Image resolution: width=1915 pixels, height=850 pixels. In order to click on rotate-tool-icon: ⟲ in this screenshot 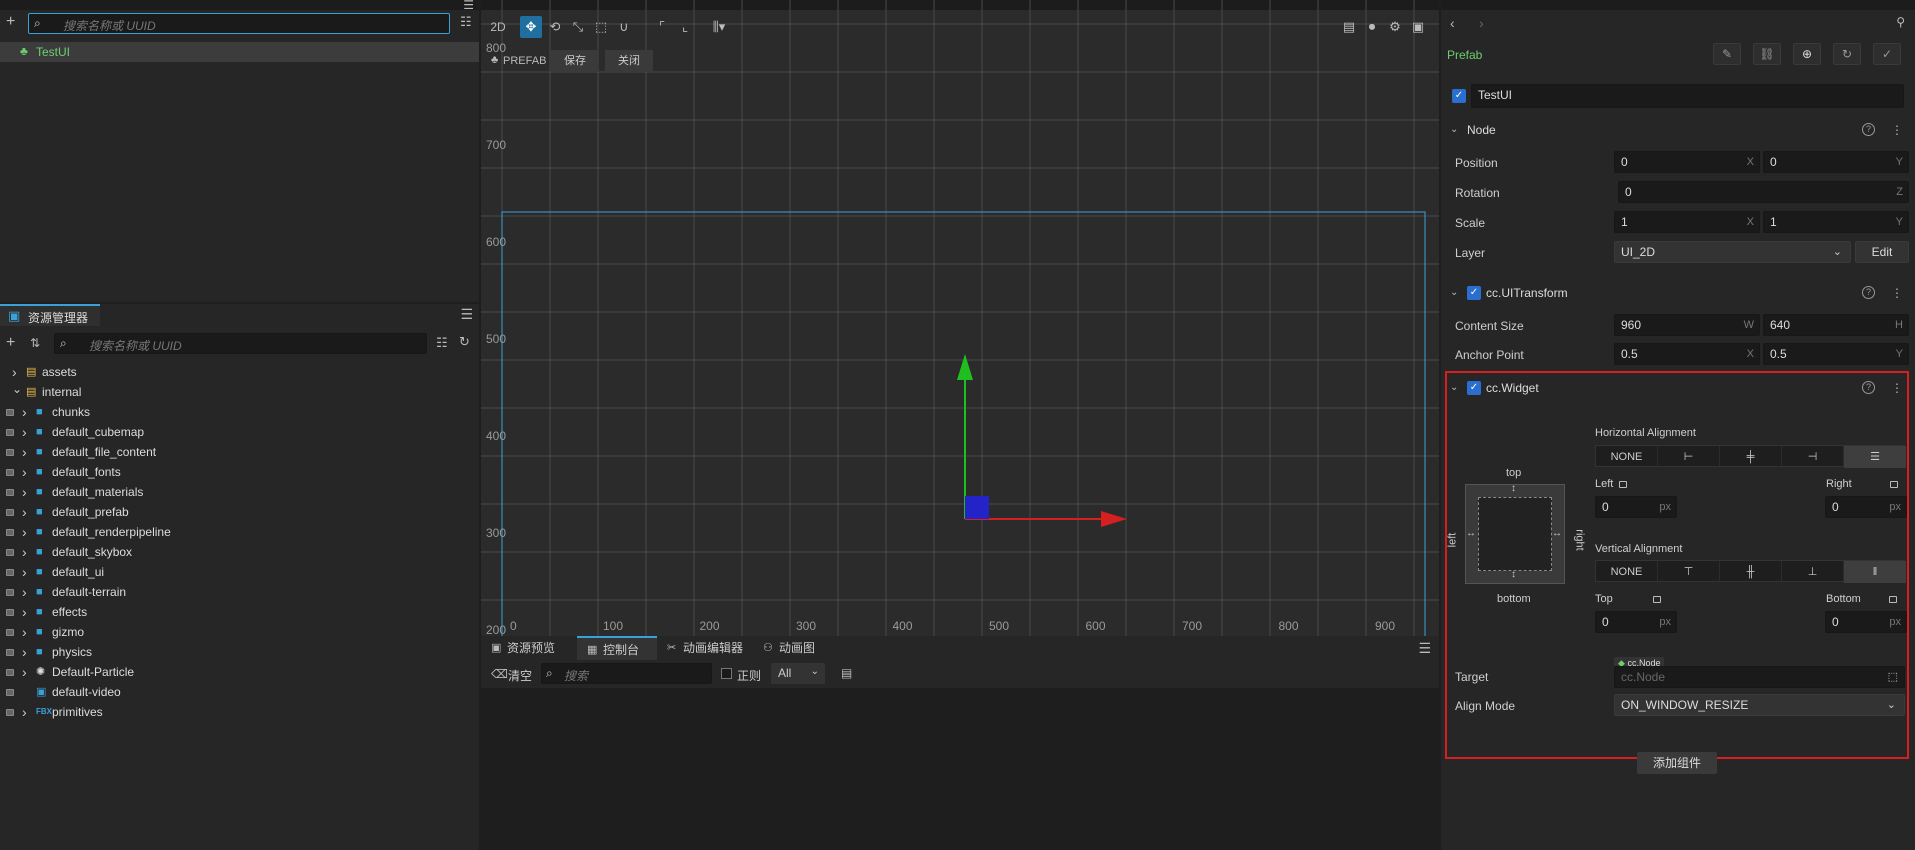, I will do `click(555, 27)`.